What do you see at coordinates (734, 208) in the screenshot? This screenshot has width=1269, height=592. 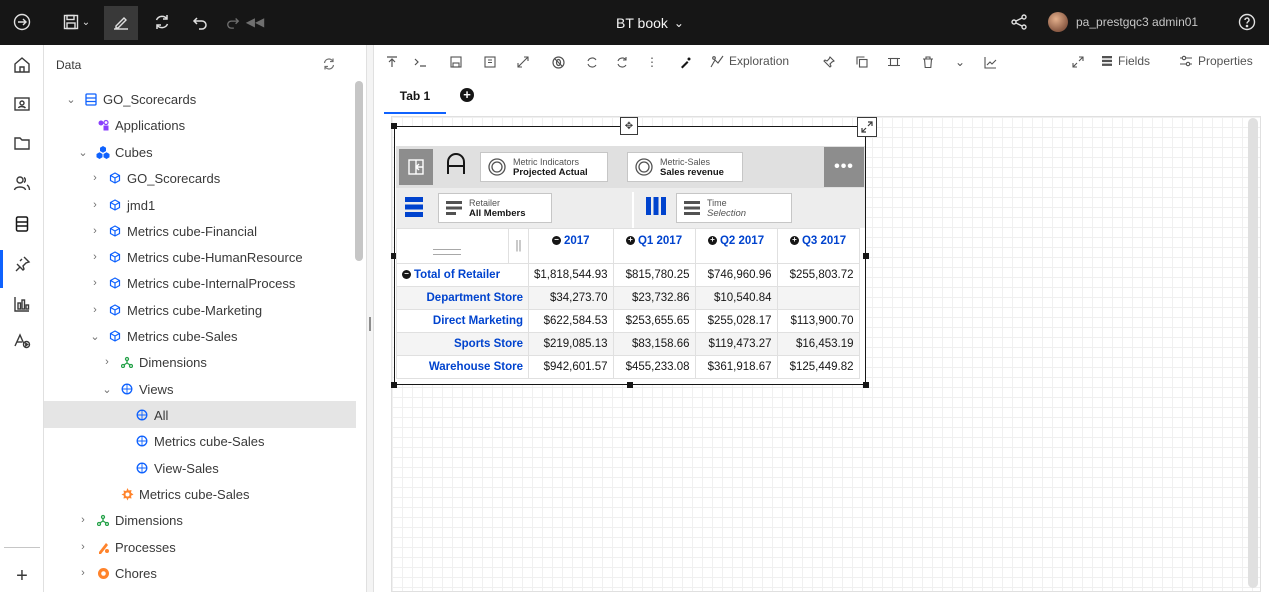 I see `columns-chip-time: Time Selection` at bounding box center [734, 208].